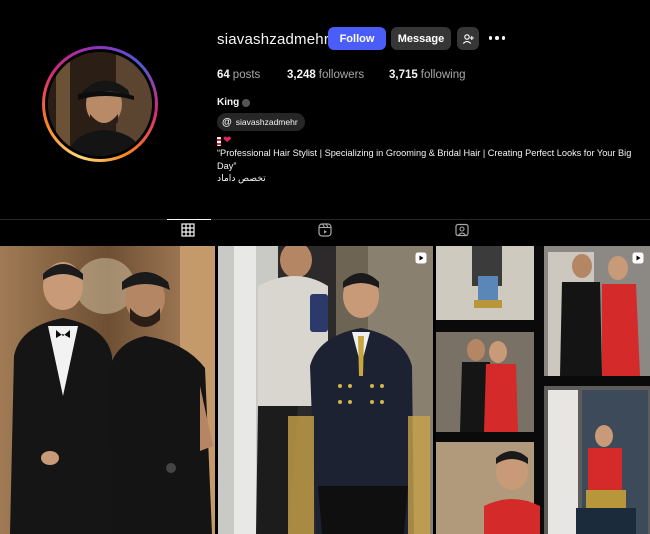 The height and width of the screenshot is (534, 650). Describe the element at coordinates (433, 141) in the screenshot. I see `bio-emoji-line: ❤` at that location.